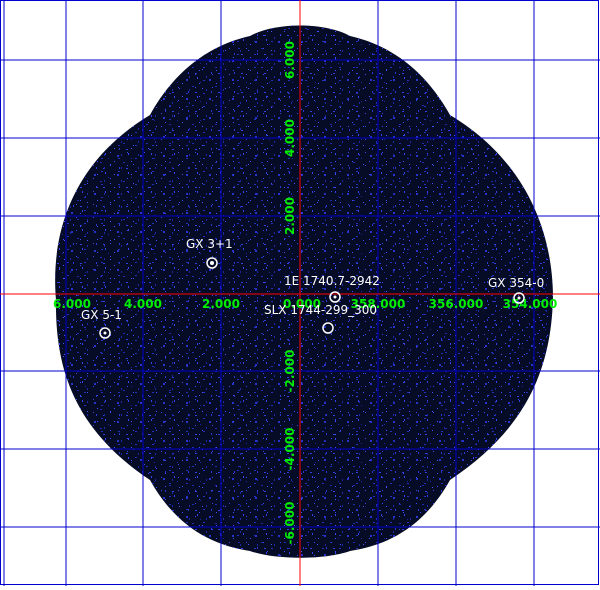 This screenshot has height=590, width=600. I want to click on source-label: GX 354-0, so click(516, 283).